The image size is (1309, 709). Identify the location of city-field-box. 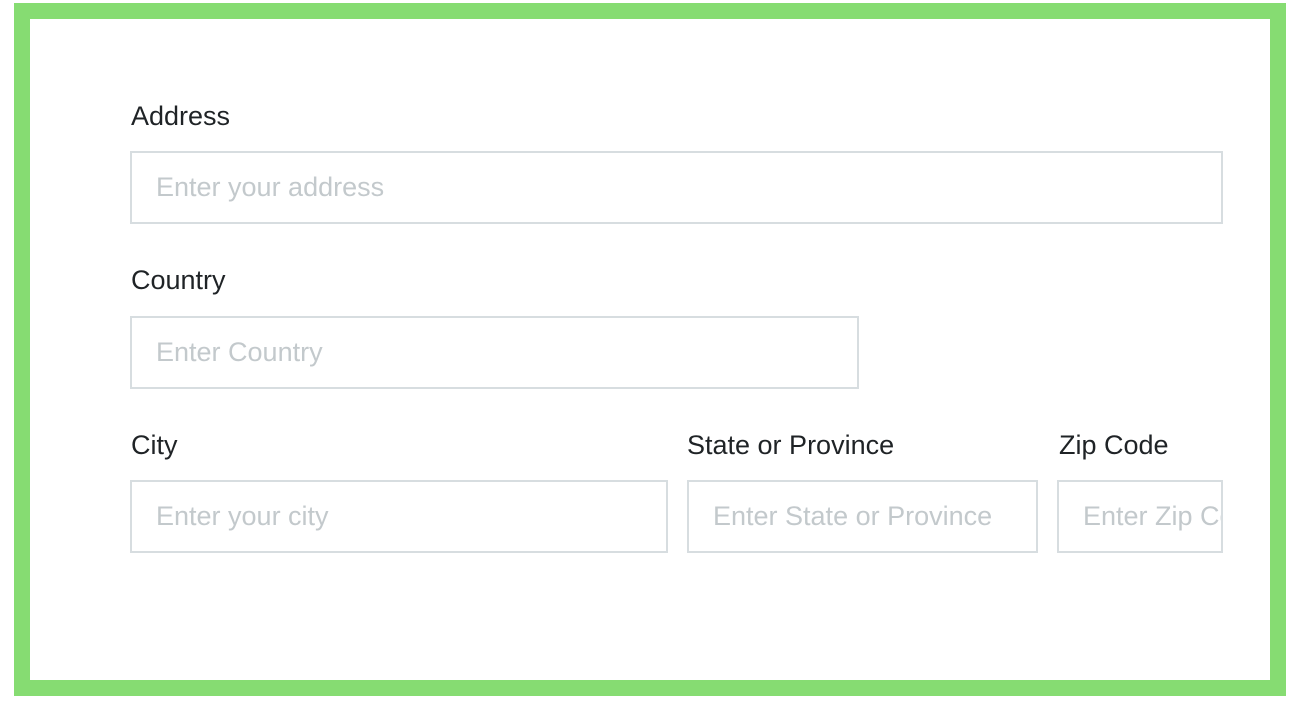
(399, 516).